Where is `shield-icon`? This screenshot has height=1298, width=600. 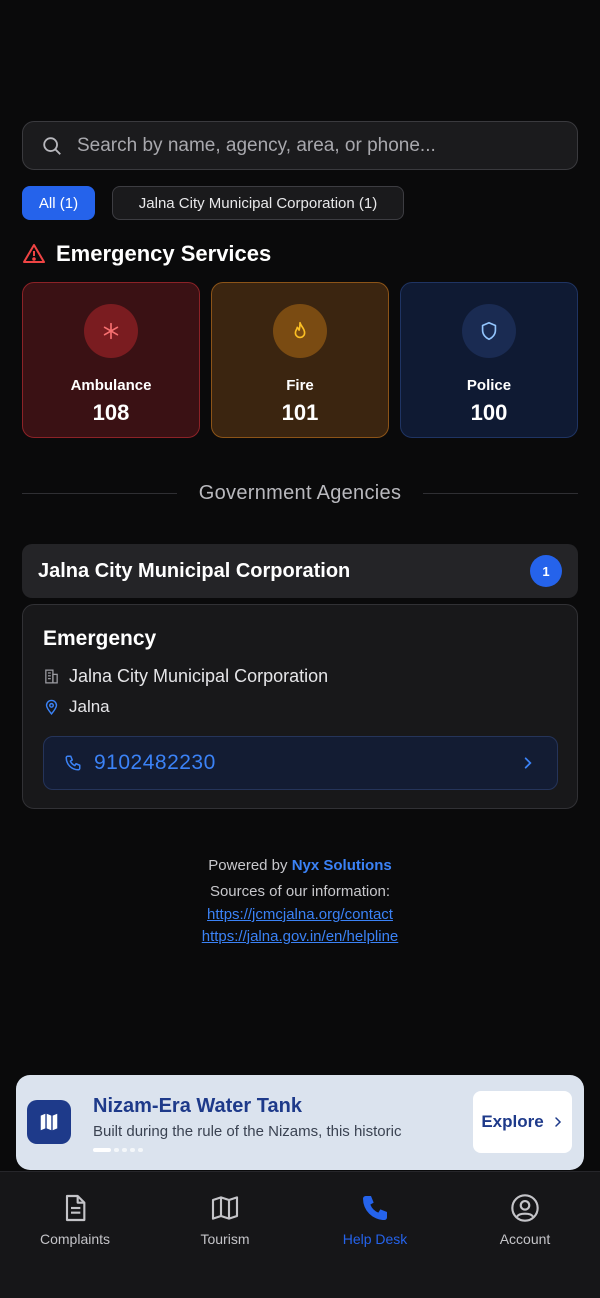 shield-icon is located at coordinates (489, 331).